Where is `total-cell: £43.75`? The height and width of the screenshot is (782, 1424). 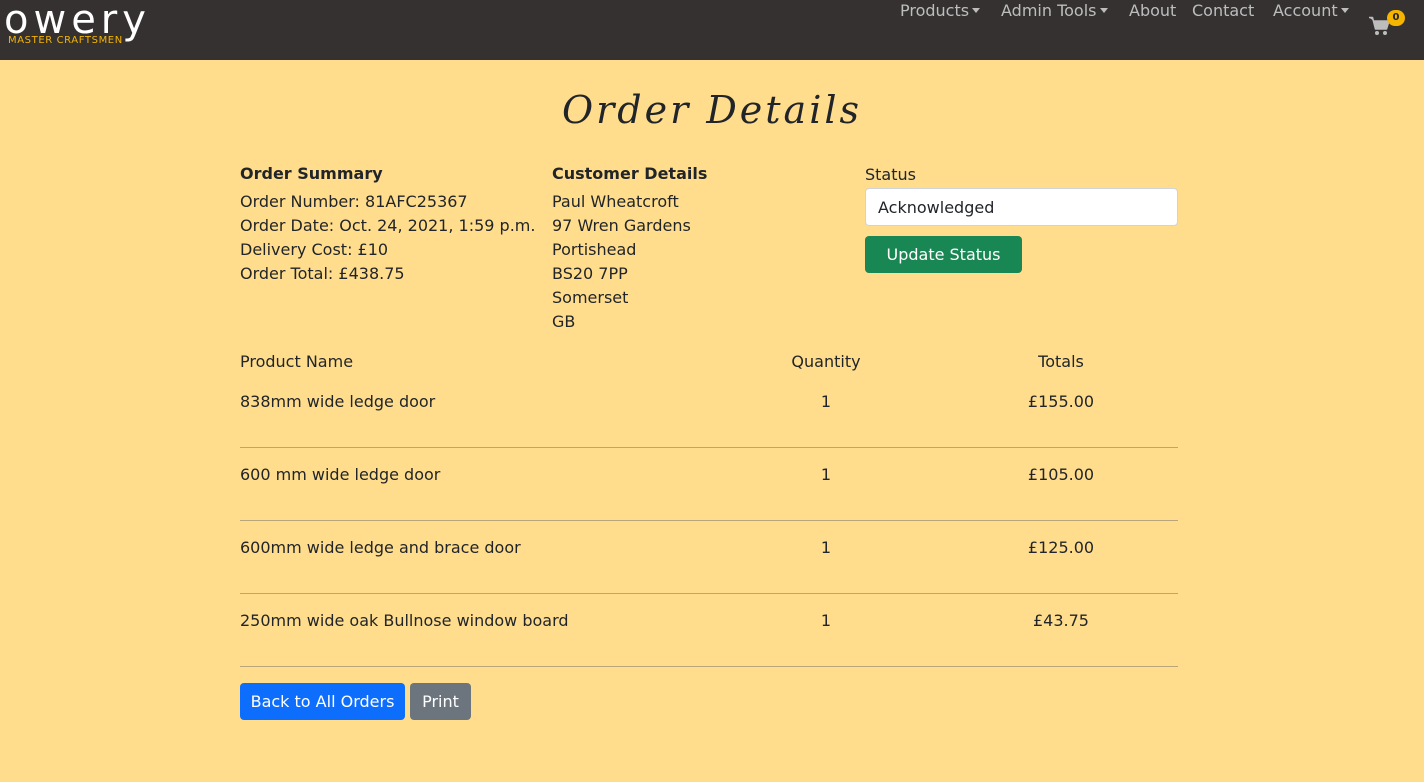
total-cell: £43.75 is located at coordinates (1061, 620).